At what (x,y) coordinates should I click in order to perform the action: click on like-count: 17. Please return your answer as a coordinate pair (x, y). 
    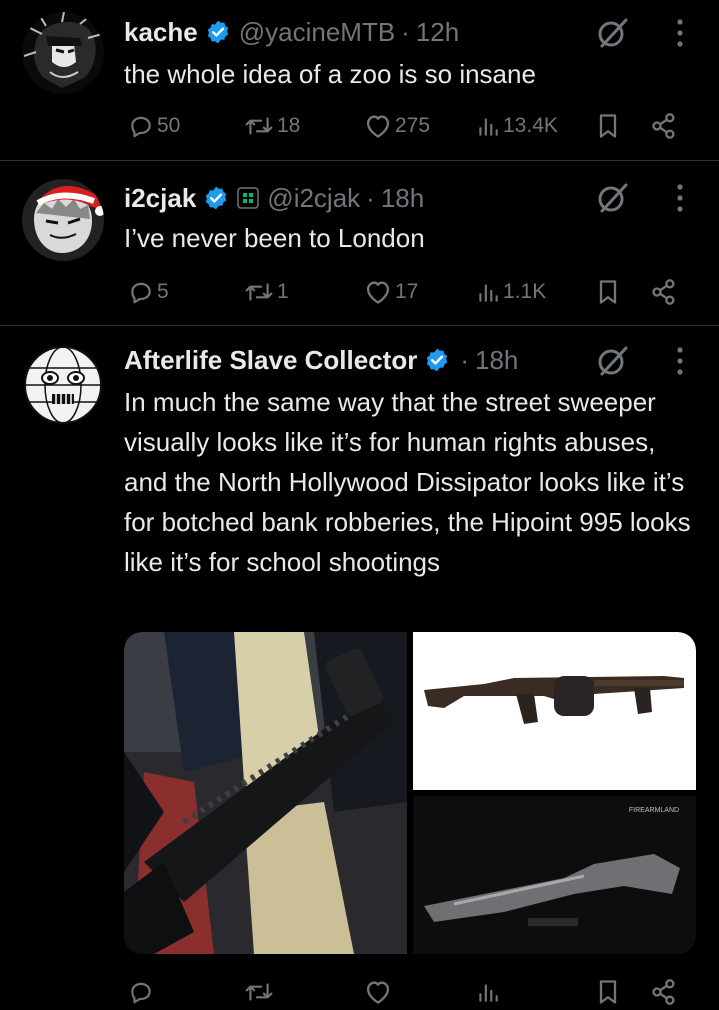
    Looking at the image, I should click on (407, 291).